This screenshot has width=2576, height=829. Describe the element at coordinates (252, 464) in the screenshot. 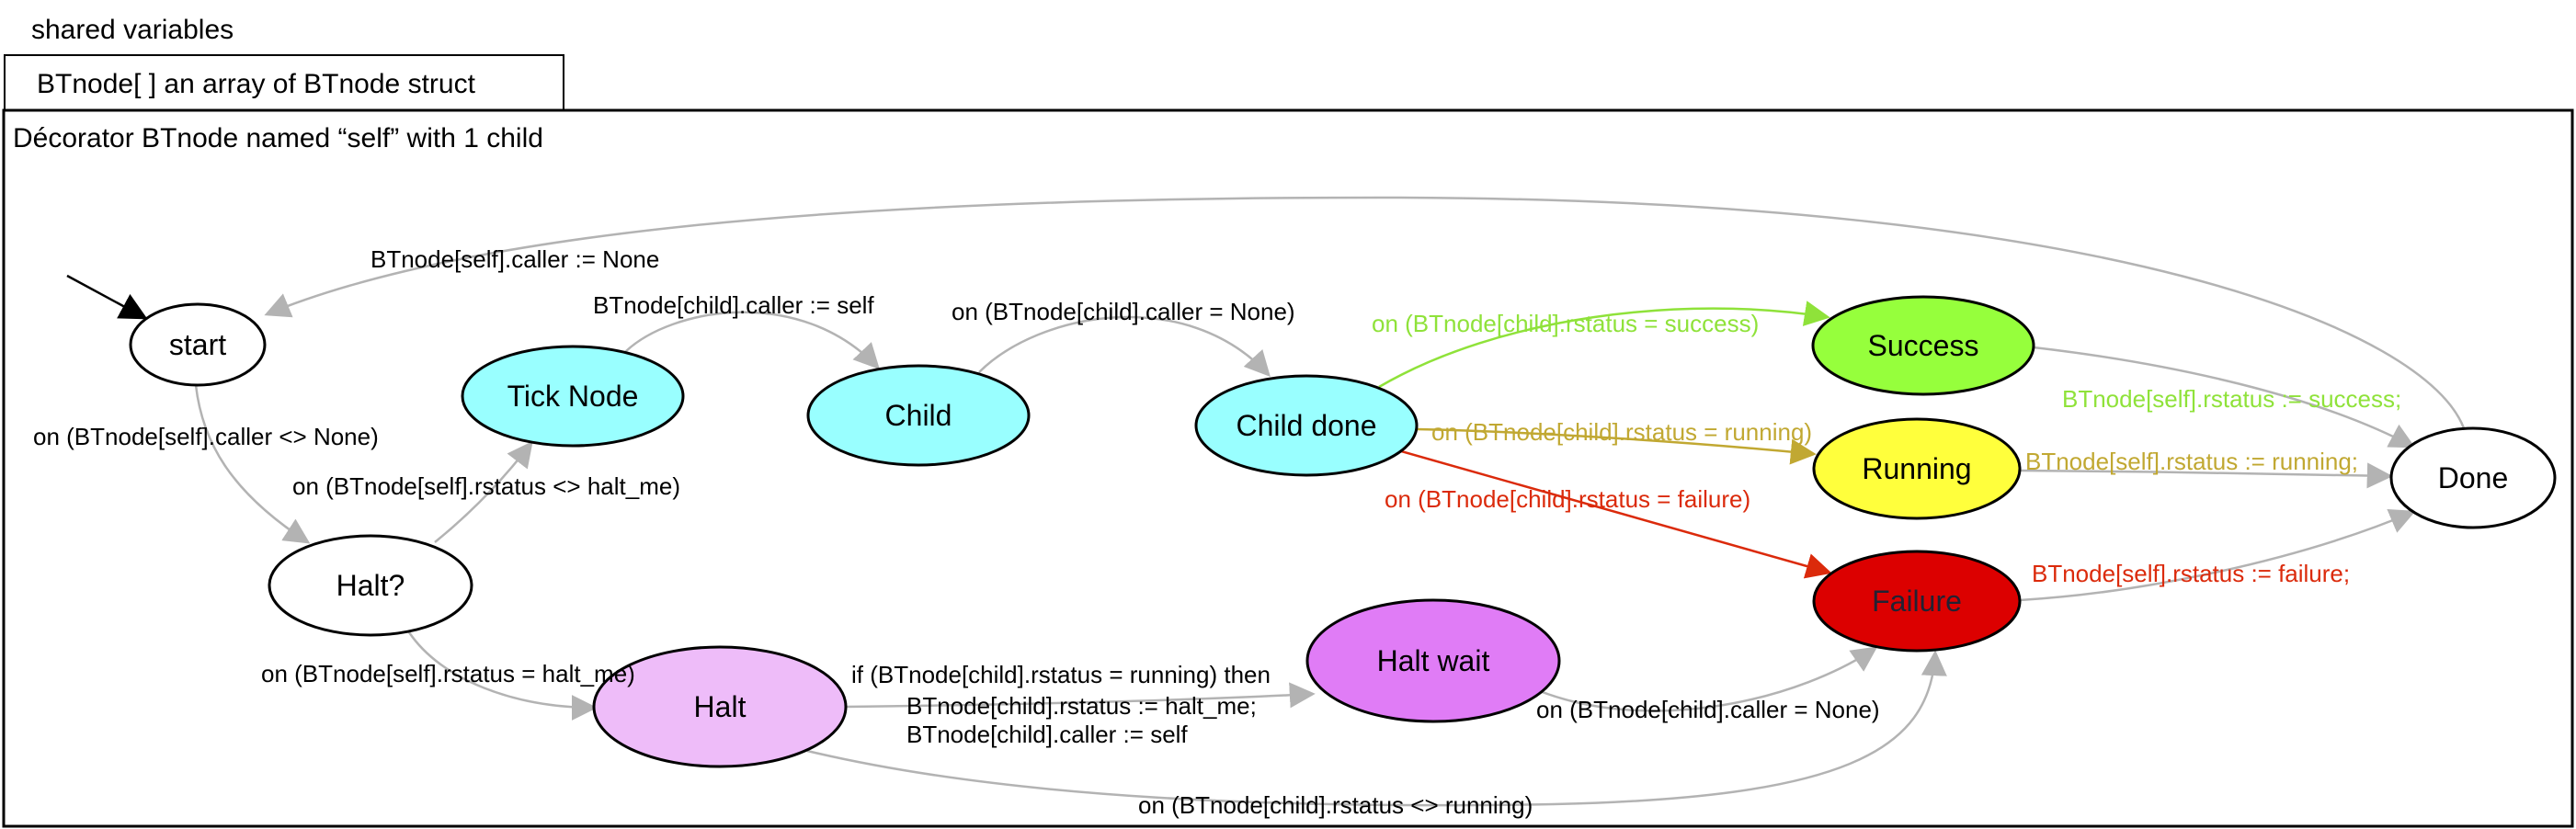

I see `edge-start-haltq` at that location.